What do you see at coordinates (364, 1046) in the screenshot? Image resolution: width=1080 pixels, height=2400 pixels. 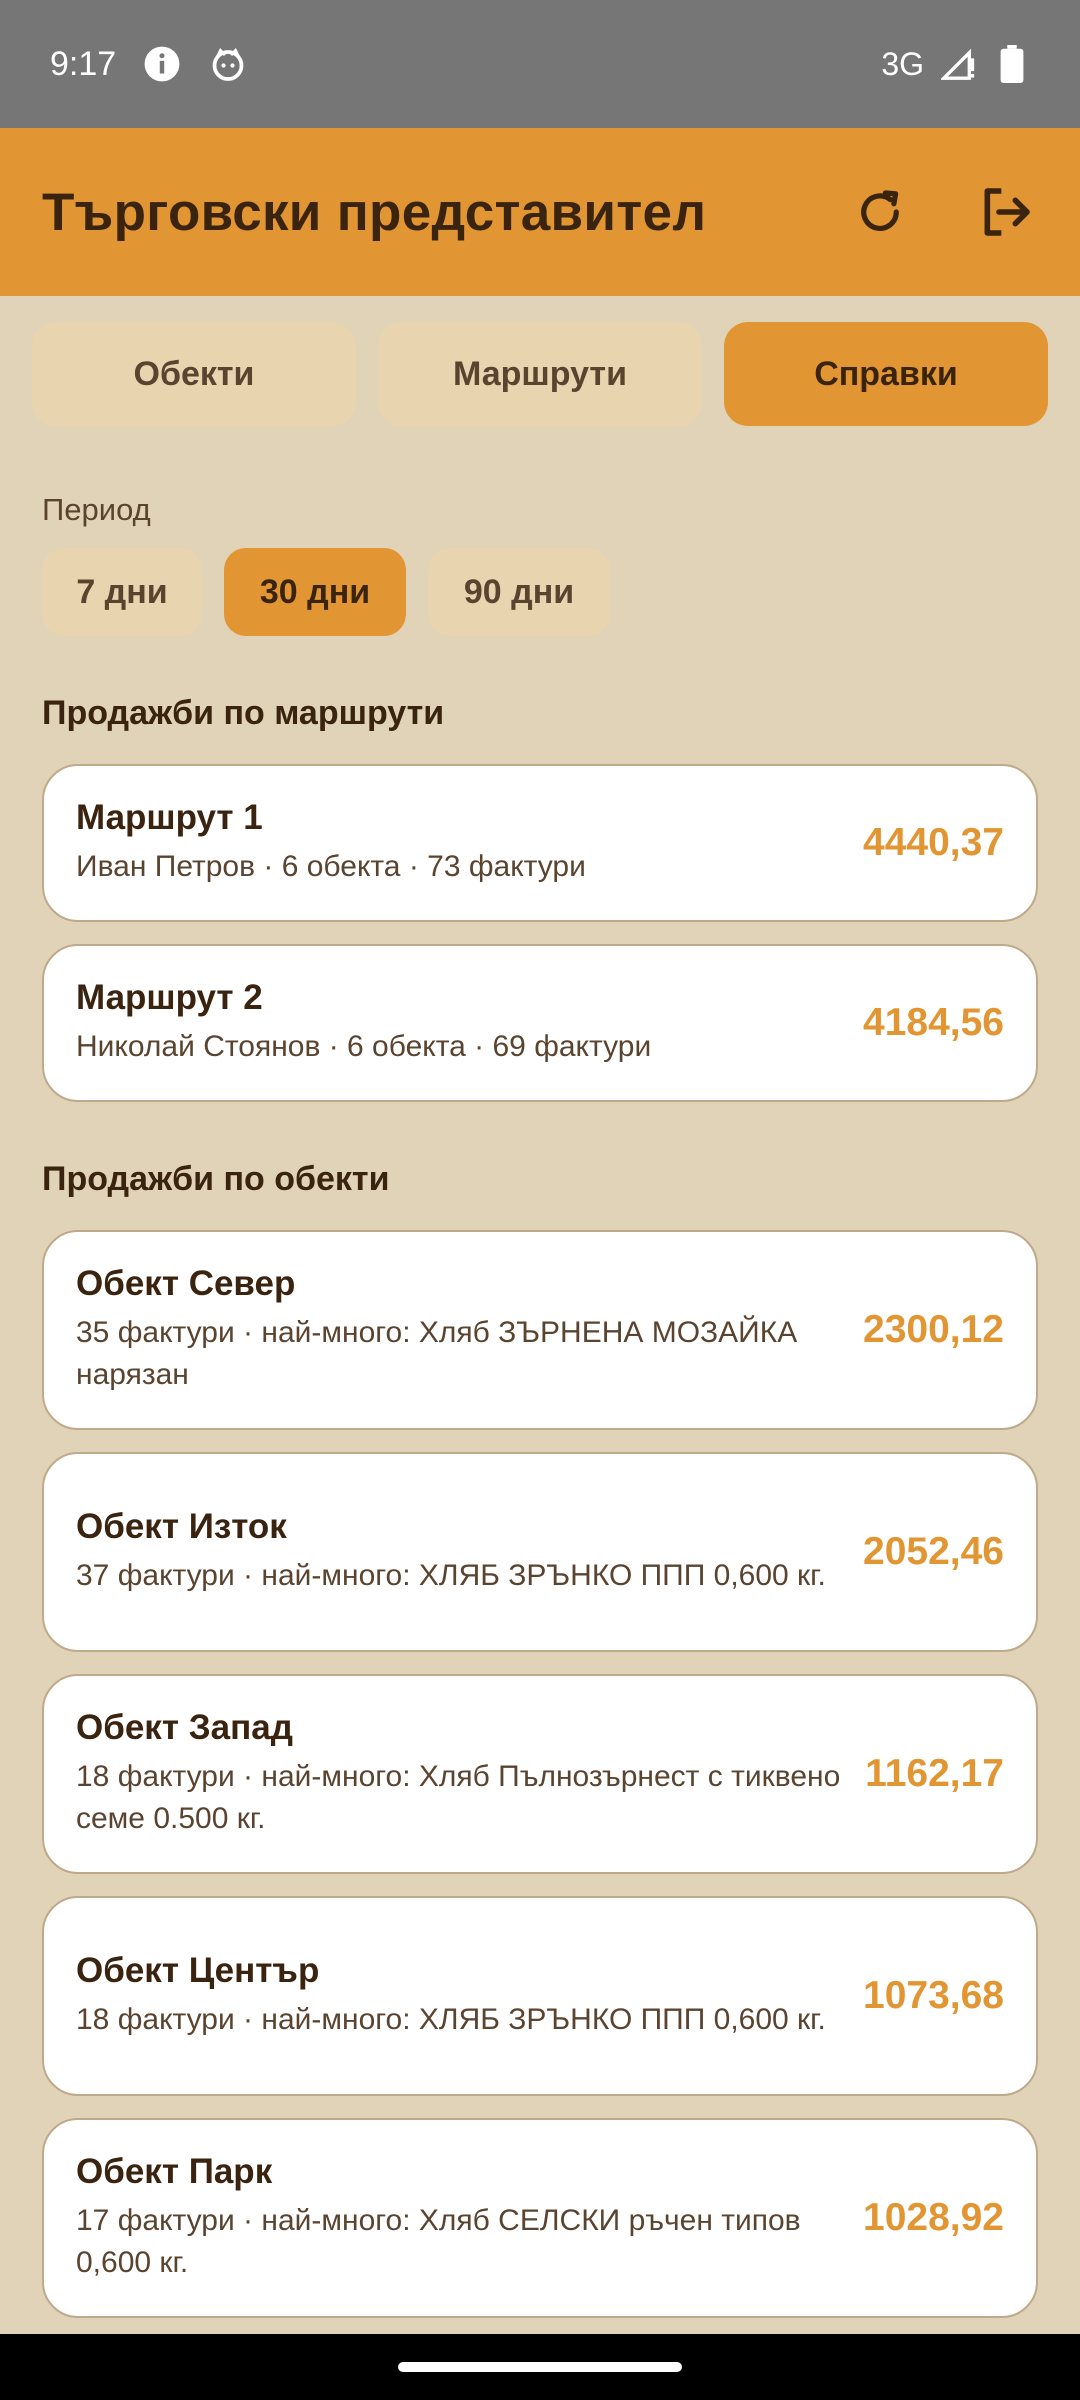 I see `route-subtitle: Николай Стоянов · 6 обекта · 69 фактури` at bounding box center [364, 1046].